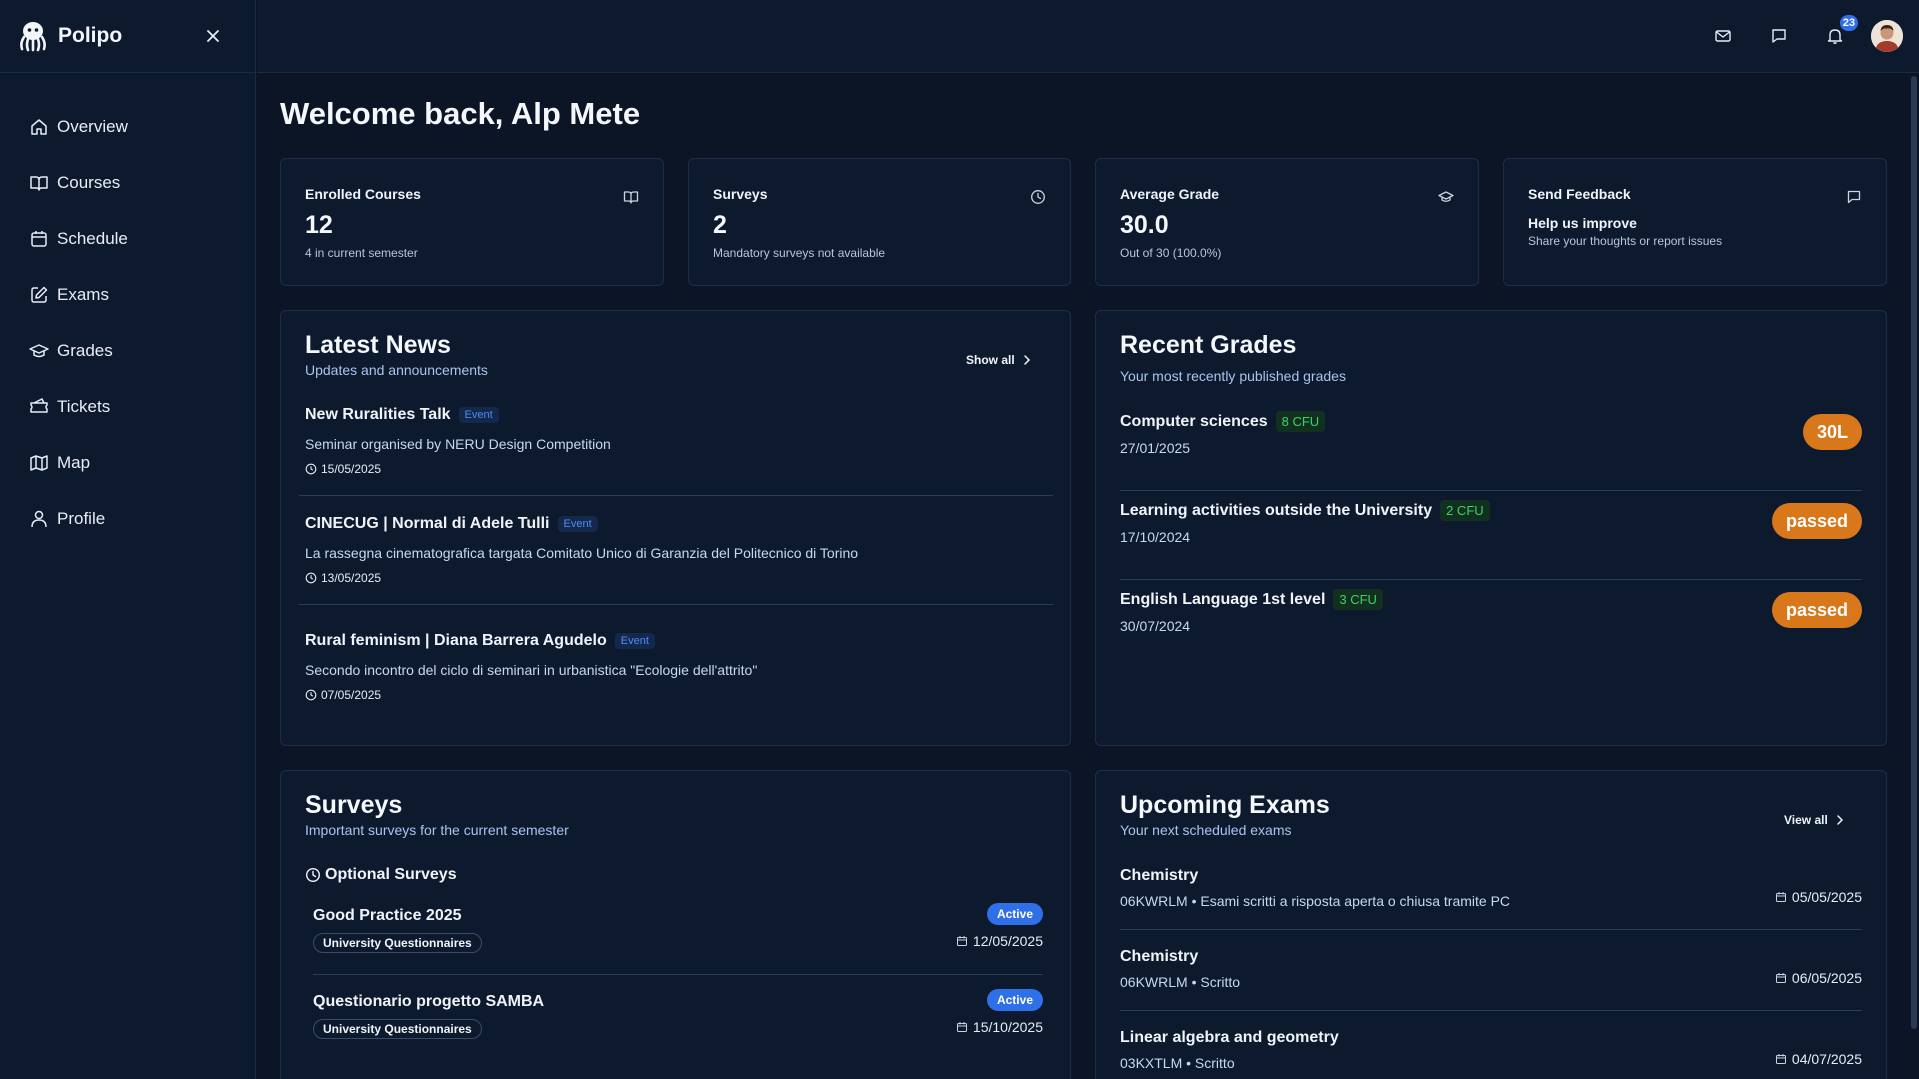  I want to click on grade-date: 30/07/2024, so click(1155, 626).